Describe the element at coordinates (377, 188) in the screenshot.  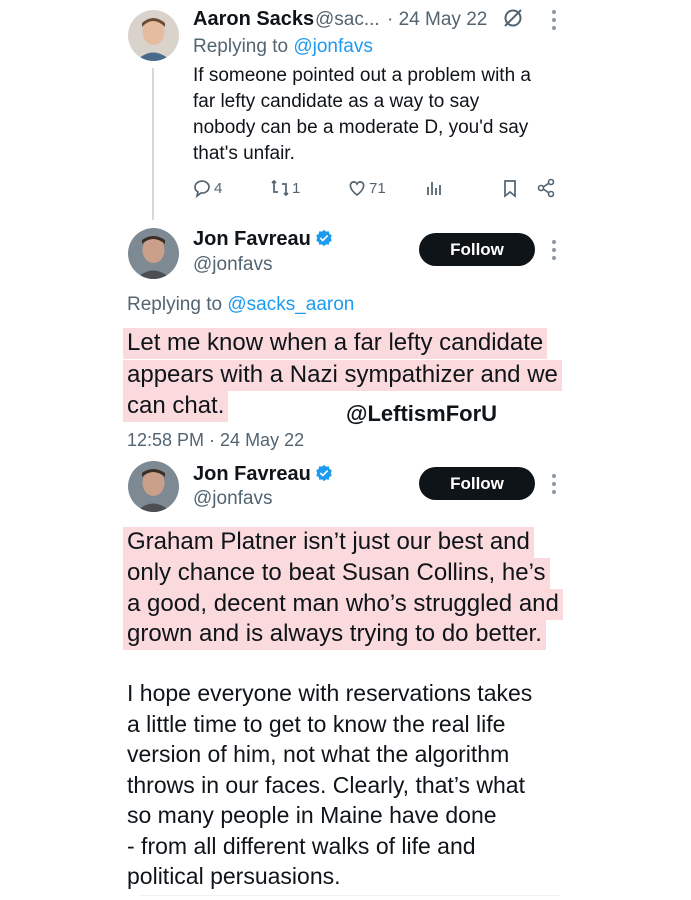
I see `like-count: 71` at that location.